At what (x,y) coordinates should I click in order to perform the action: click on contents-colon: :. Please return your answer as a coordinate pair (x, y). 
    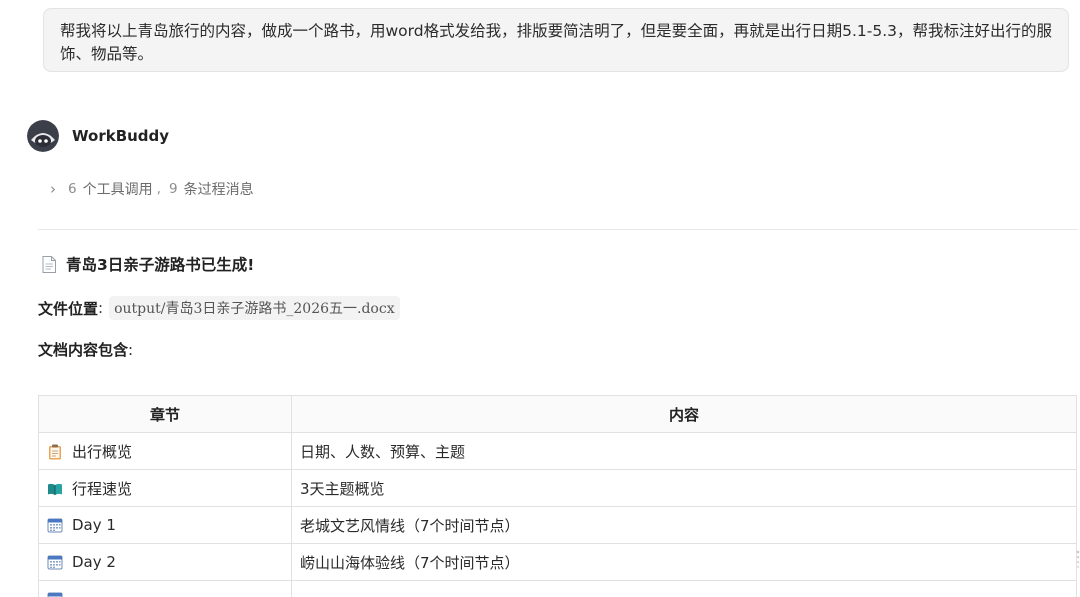
    Looking at the image, I should click on (131, 350).